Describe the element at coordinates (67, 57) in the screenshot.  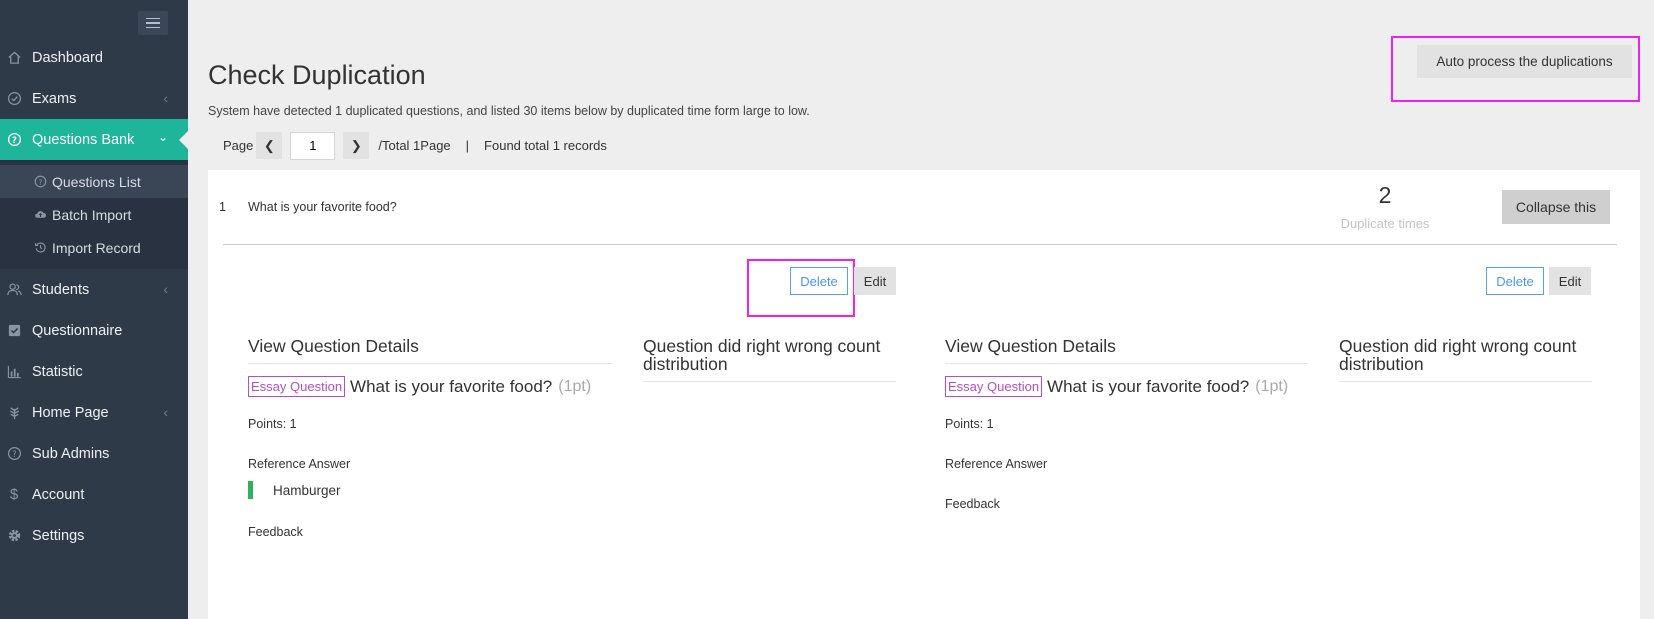
I see `sidebar-item-label: Dashboard` at that location.